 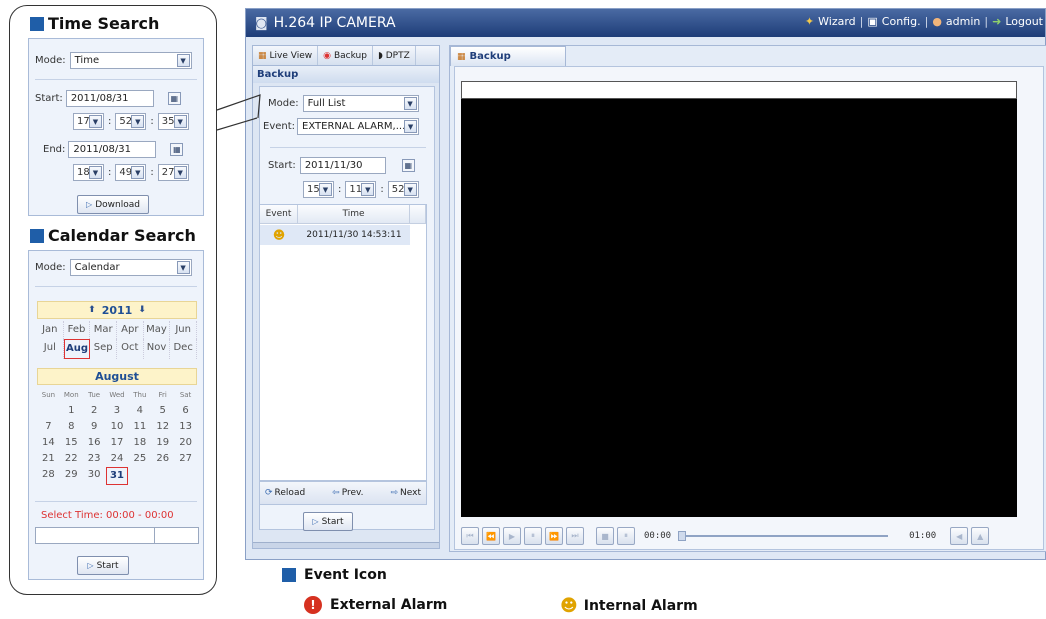 What do you see at coordinates (405, 493) in the screenshot?
I see `next-button: ⇨ Next` at bounding box center [405, 493].